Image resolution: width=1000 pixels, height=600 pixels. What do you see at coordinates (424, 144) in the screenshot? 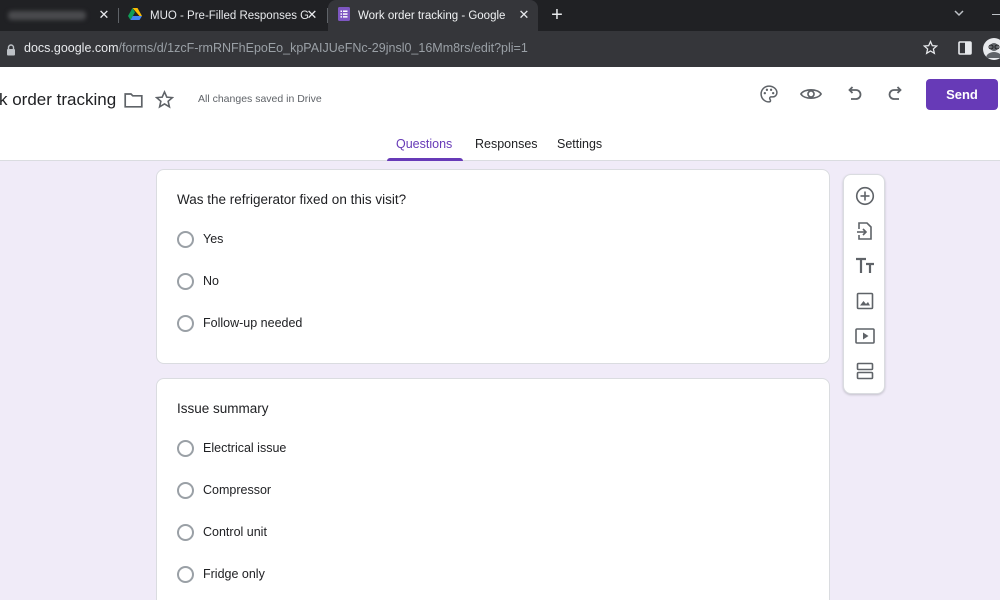
I see `tab-questions: Questions` at bounding box center [424, 144].